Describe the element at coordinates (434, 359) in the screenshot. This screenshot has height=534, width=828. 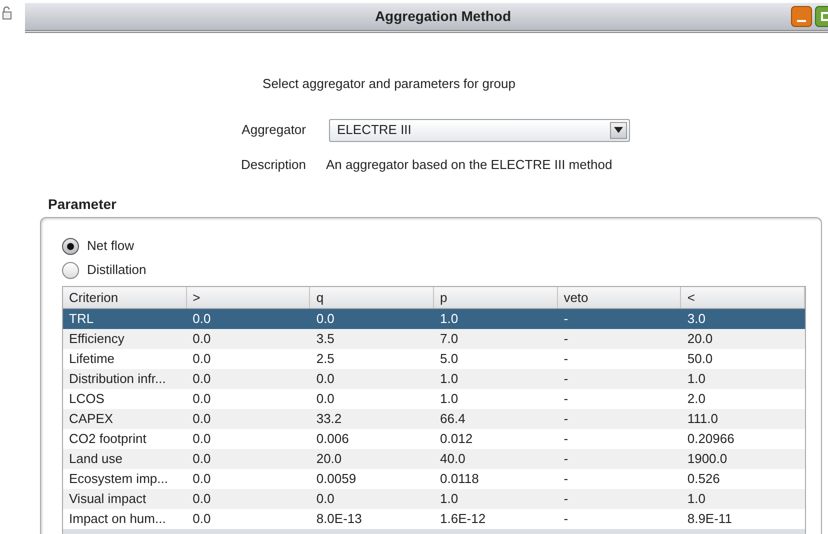
I see `table-row: Lifetime 0.0 2.5 5.0 - 50.0` at that location.